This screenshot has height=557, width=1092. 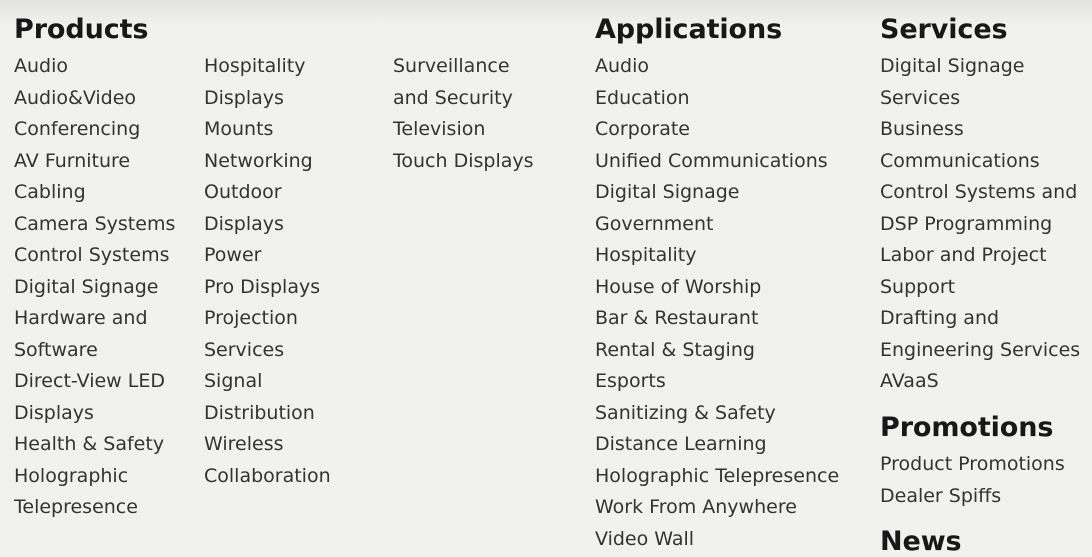 I want to click on list-item: Hospitality, so click(x=732, y=256).